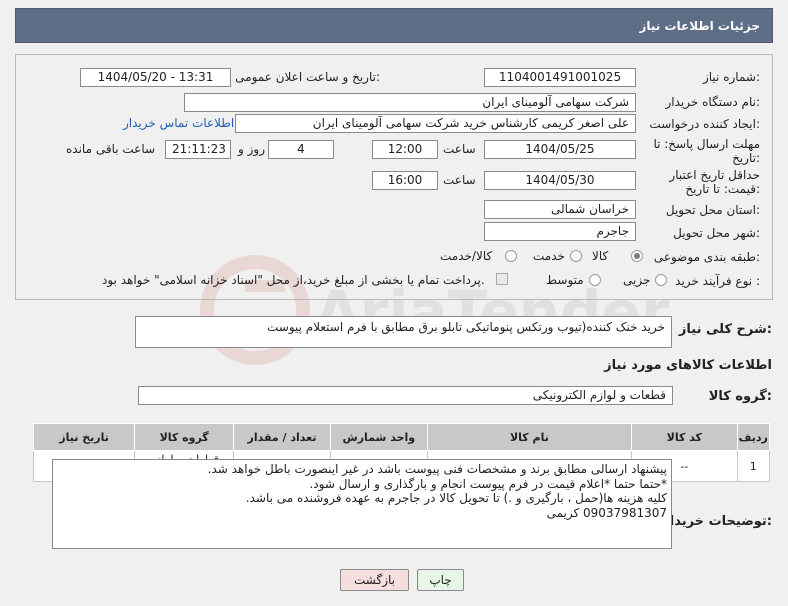  What do you see at coordinates (374, 580) in the screenshot?
I see `back-button: بازگشت` at bounding box center [374, 580].